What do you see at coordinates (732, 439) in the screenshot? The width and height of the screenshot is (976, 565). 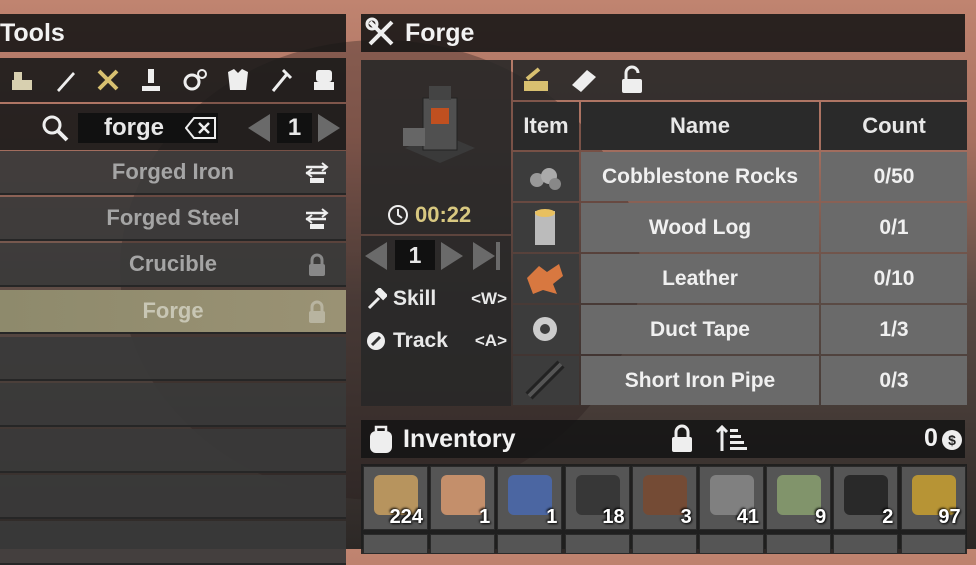 I see `sort-icon` at bounding box center [732, 439].